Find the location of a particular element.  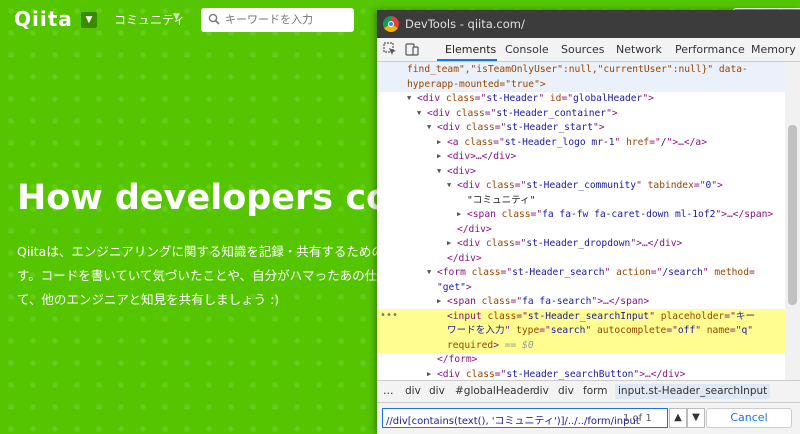

search-box is located at coordinates (277, 20).